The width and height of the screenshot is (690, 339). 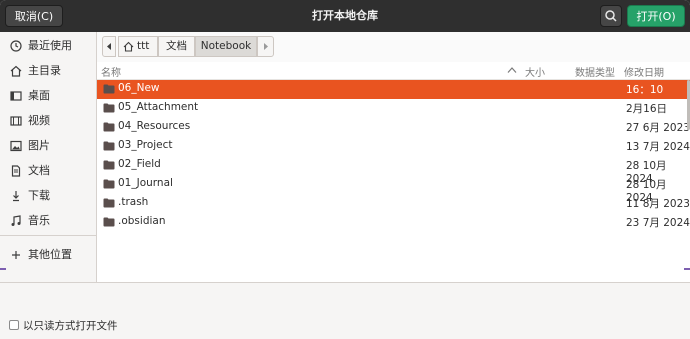 I want to click on column-header: 名称 大小 数据类型 修改日期, so click(x=393, y=71).